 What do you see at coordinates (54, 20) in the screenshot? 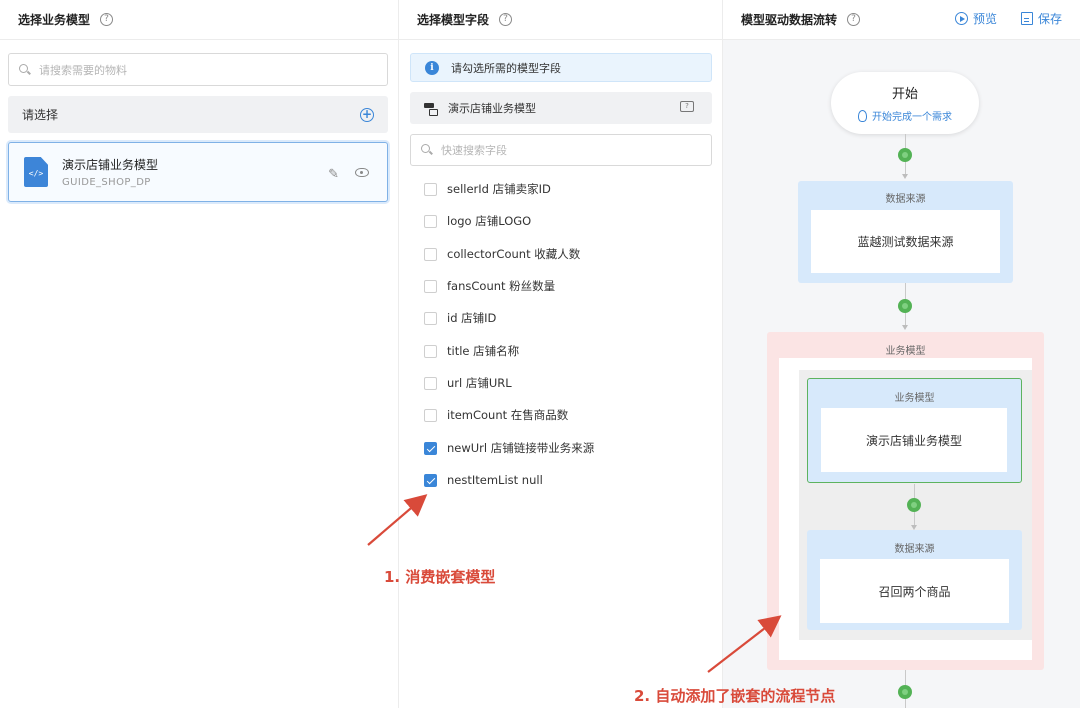
I see `panel-title: 选择业务模型` at bounding box center [54, 20].